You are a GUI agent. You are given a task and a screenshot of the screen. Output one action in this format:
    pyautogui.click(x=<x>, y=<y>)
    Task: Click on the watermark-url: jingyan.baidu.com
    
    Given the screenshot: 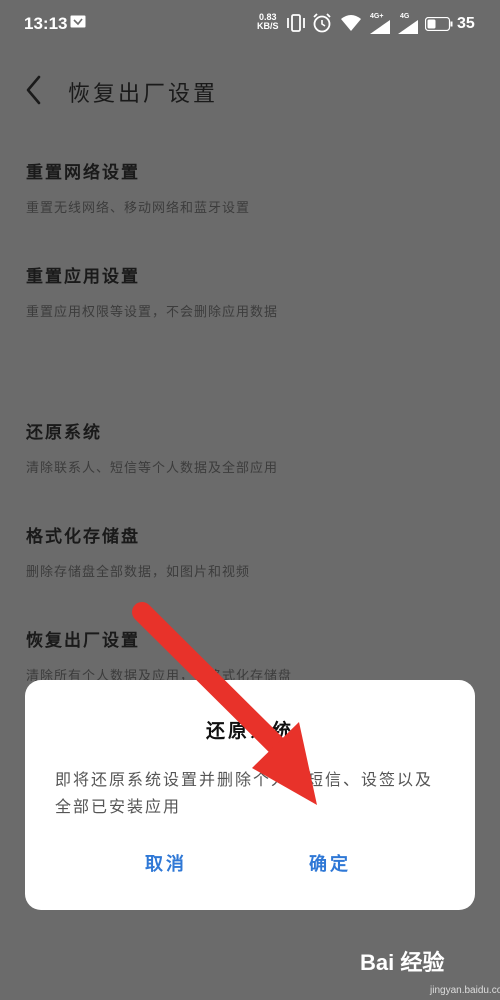 What is the action you would take?
    pyautogui.click(x=465, y=990)
    